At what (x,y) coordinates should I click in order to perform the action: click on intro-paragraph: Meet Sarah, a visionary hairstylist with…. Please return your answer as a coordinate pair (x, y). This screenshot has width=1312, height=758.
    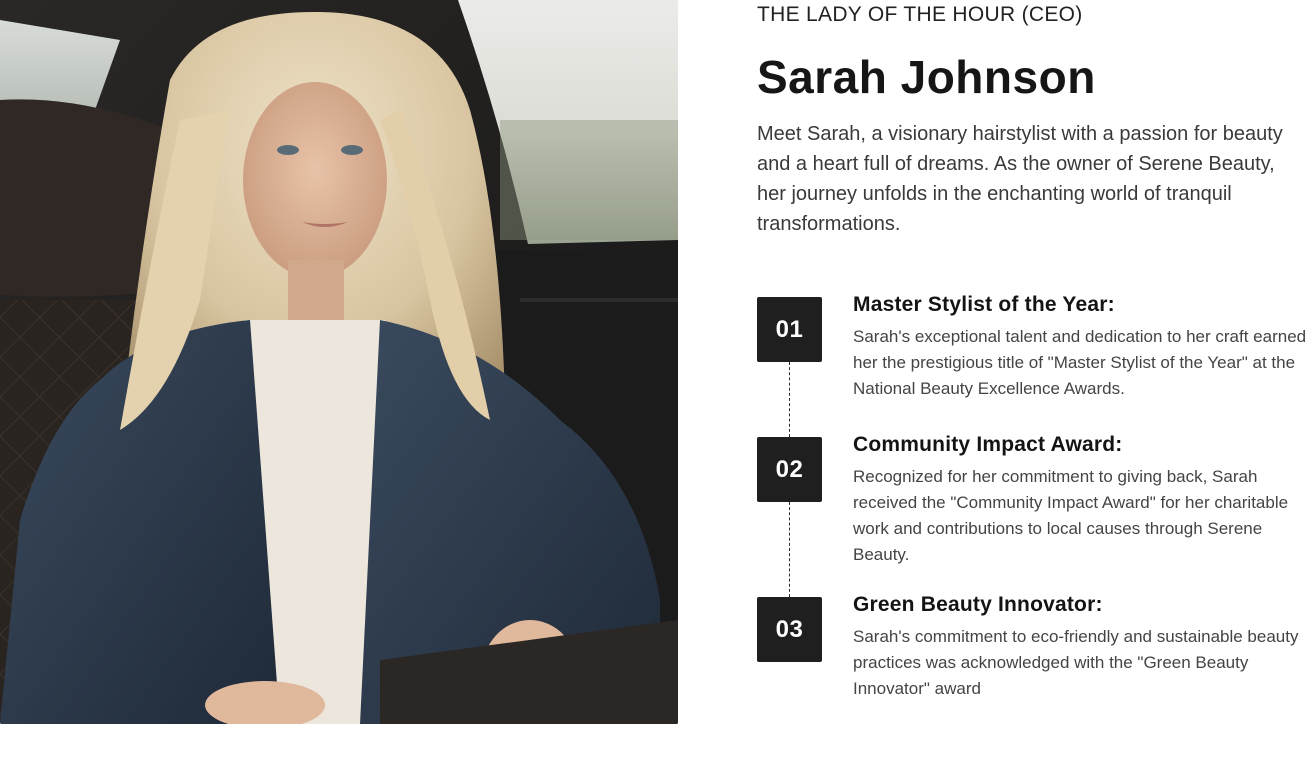
    Looking at the image, I should click on (1020, 179).